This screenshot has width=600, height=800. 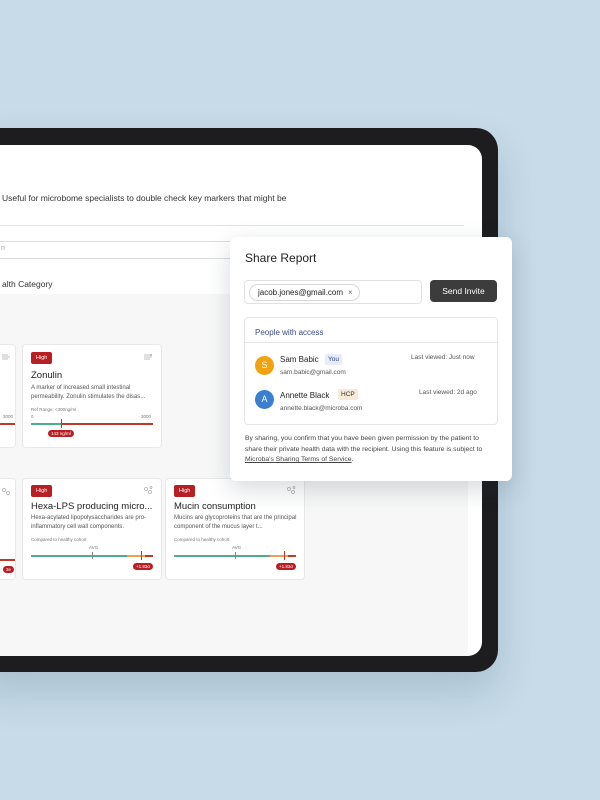 What do you see at coordinates (3, 248) in the screenshot?
I see `search-placeholder: n` at bounding box center [3, 248].